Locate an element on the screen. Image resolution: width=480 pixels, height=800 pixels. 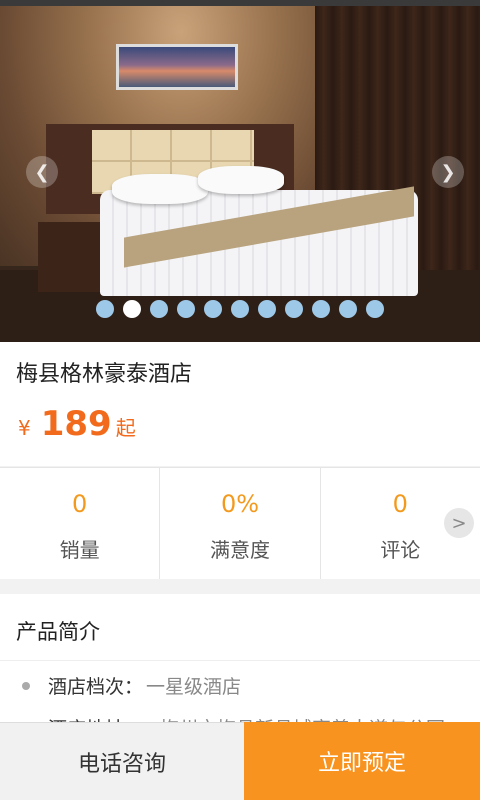
stat-value: 0 is located at coordinates (80, 504).